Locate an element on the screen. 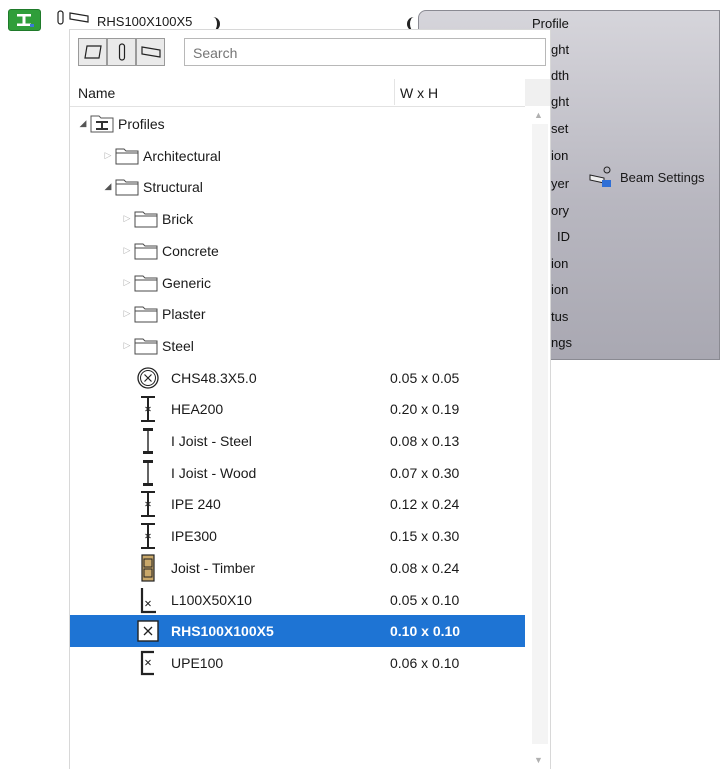 The image size is (720, 769). profile-size: 0.08 x 0.24 is located at coordinates (425, 567).